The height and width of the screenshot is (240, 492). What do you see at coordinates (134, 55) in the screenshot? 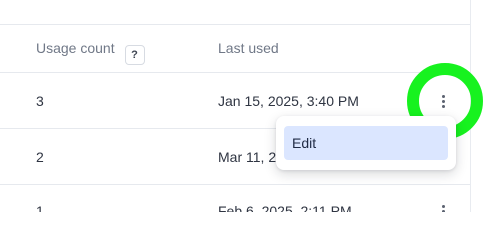
I see `help-icon: ?` at bounding box center [134, 55].